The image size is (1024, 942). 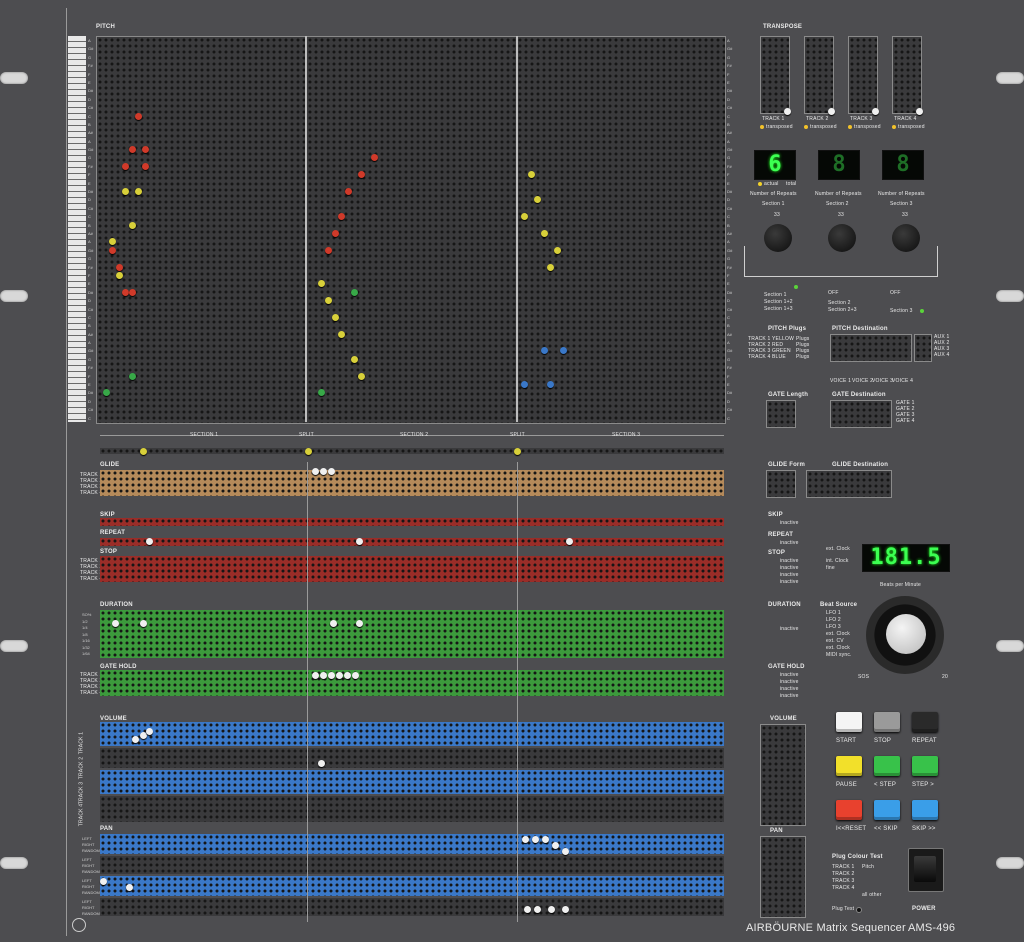 What do you see at coordinates (412, 569) in the screenshot?
I see `stop-matrix` at bounding box center [412, 569].